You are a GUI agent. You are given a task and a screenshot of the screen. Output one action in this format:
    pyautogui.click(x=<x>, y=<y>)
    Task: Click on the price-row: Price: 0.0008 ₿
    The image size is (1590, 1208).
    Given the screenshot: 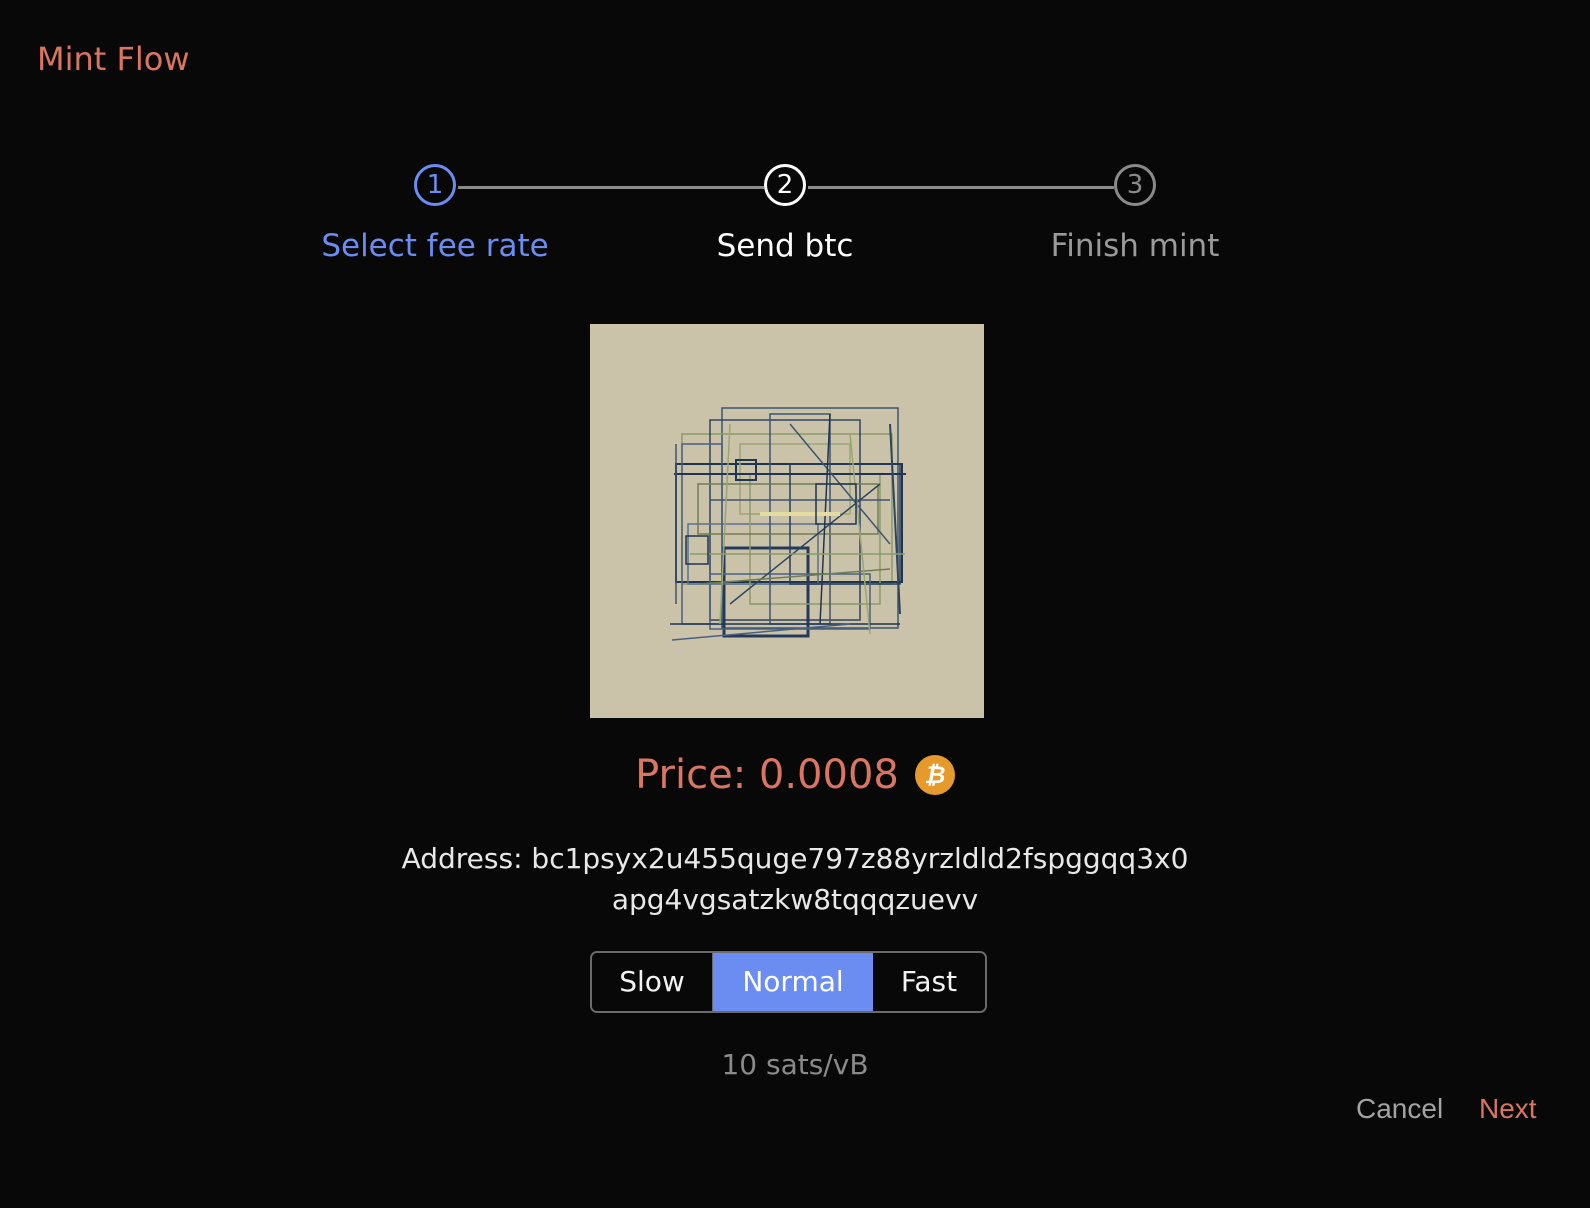 What is the action you would take?
    pyautogui.click(x=795, y=775)
    